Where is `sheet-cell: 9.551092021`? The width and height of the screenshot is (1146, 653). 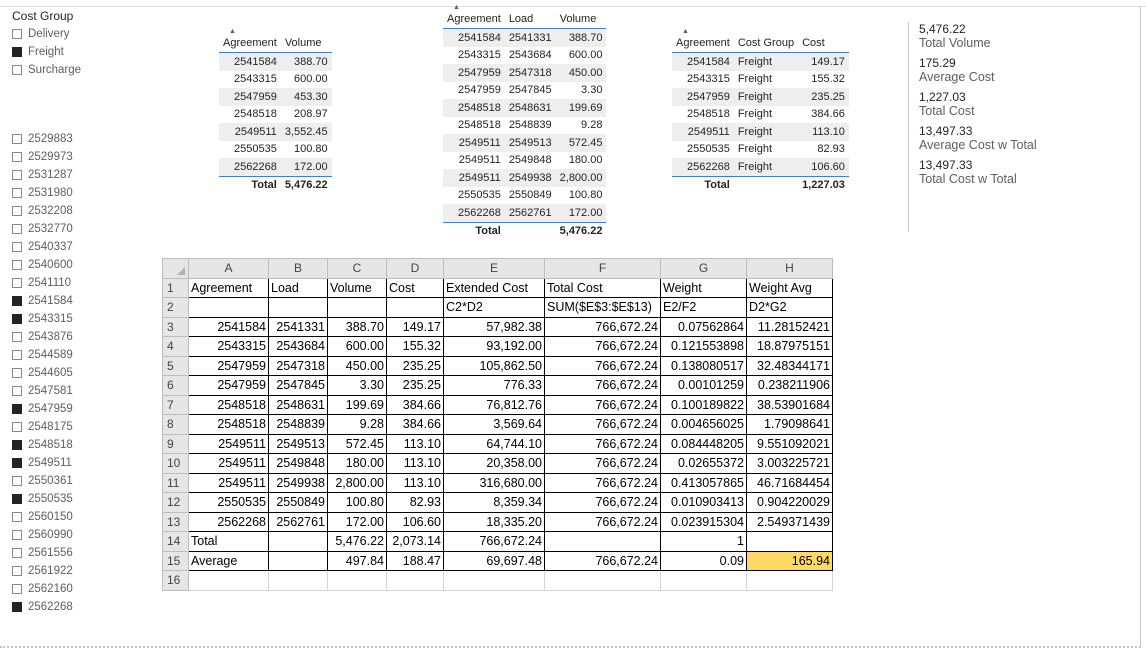
sheet-cell: 9.551092021 is located at coordinates (789, 443).